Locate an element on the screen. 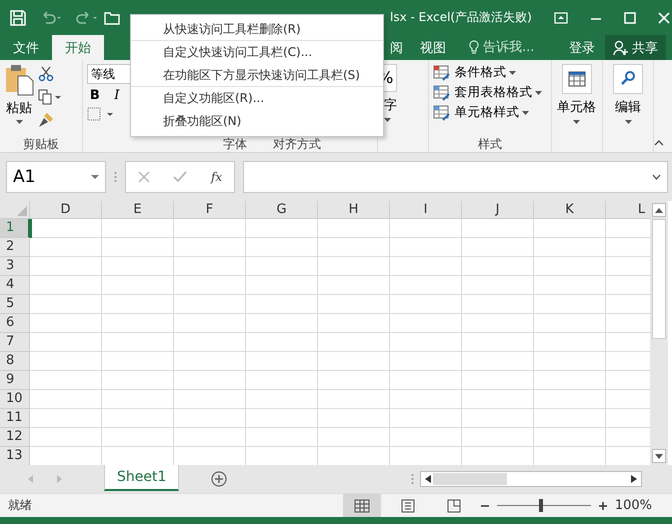 This screenshot has width=672, height=524. row-header: 3 is located at coordinates (15, 266).